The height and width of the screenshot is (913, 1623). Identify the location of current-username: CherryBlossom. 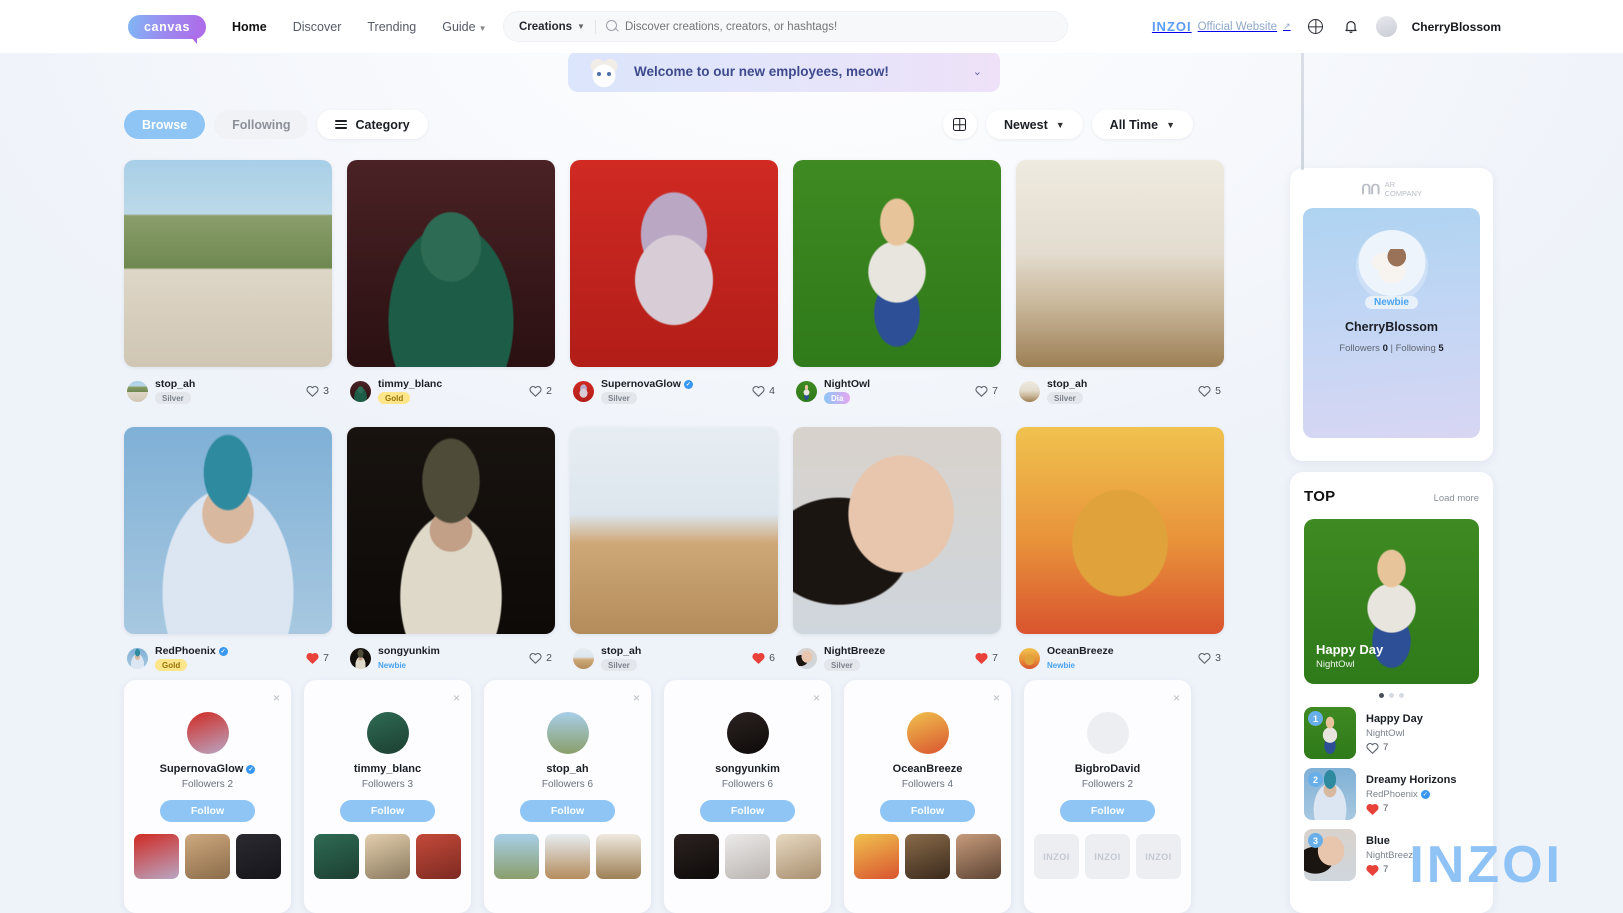
(1456, 27).